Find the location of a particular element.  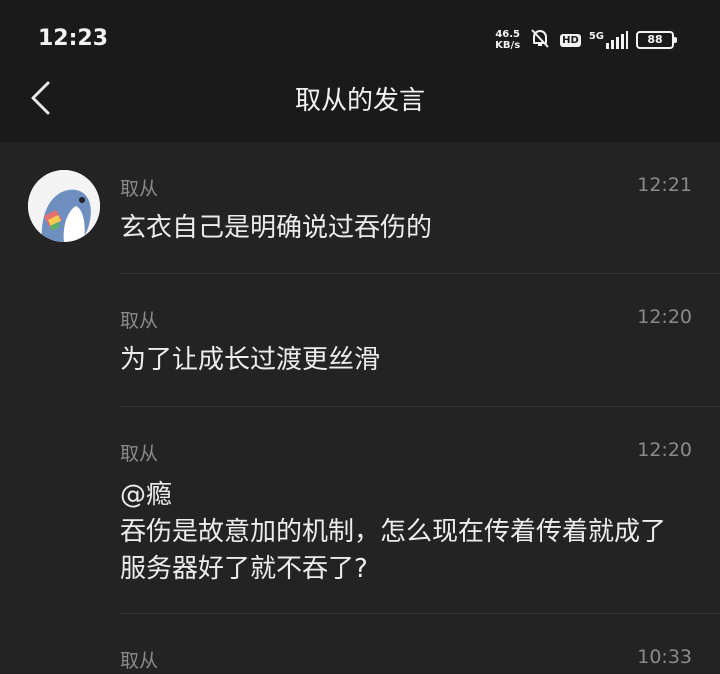

message-time: 10:33 is located at coordinates (664, 657).